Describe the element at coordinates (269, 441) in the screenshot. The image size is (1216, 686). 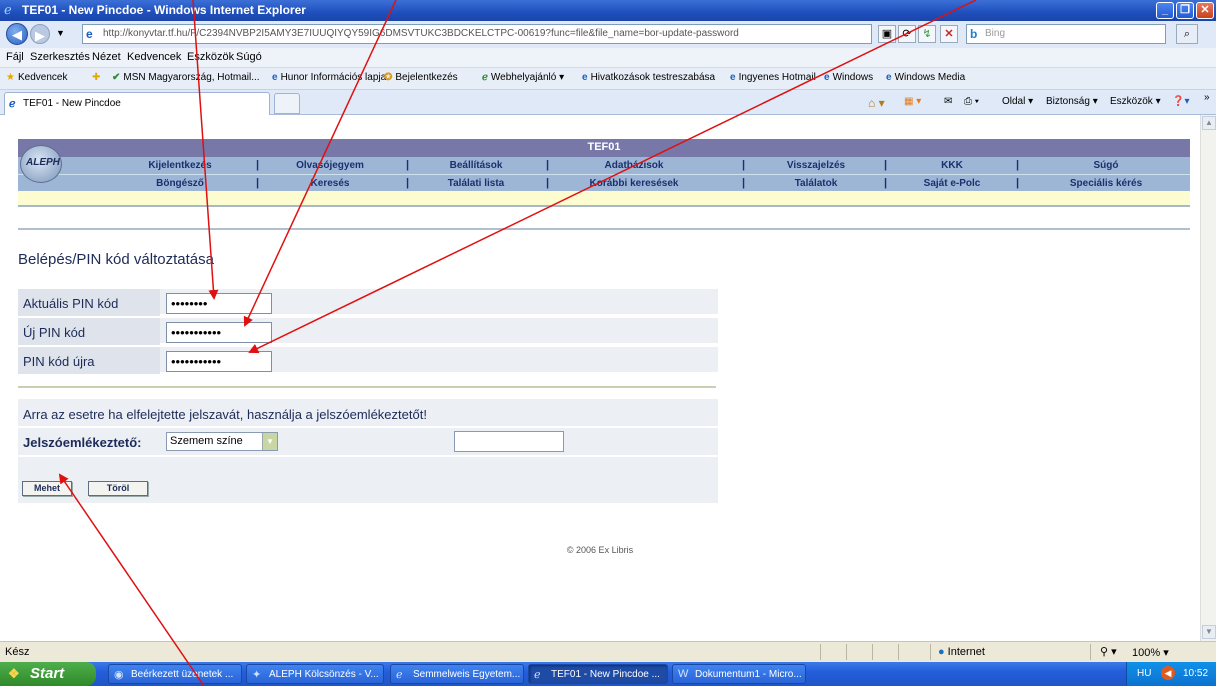
I see `chevron-down-icon: ▼` at that location.